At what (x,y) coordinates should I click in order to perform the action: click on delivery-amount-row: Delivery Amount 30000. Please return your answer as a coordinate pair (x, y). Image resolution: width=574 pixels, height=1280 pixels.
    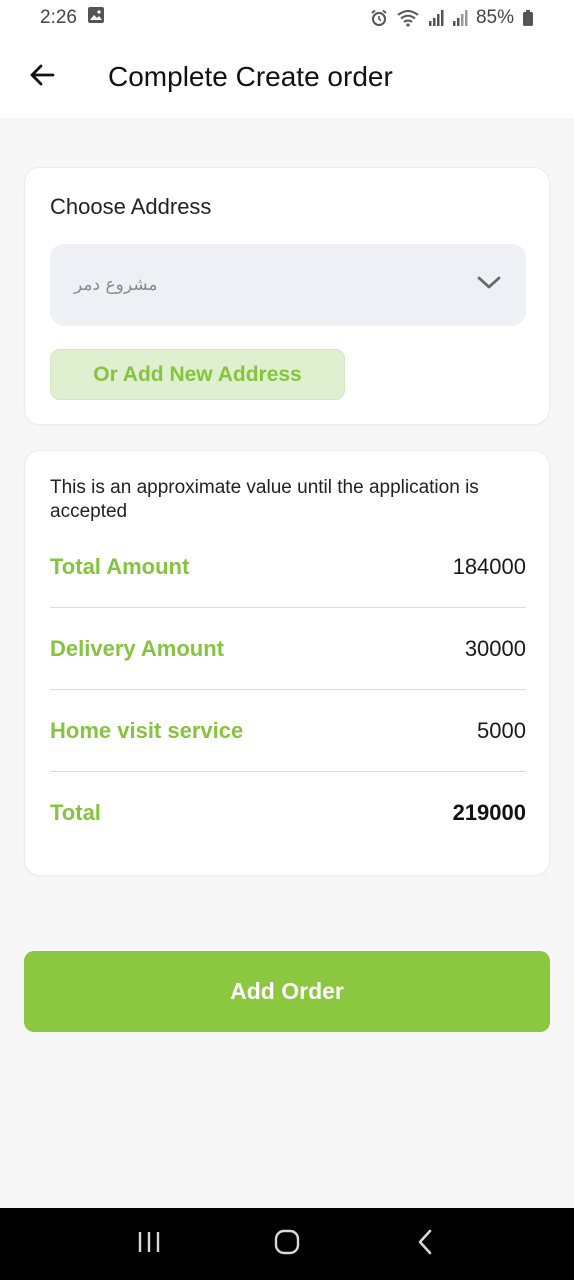
    Looking at the image, I should click on (288, 649).